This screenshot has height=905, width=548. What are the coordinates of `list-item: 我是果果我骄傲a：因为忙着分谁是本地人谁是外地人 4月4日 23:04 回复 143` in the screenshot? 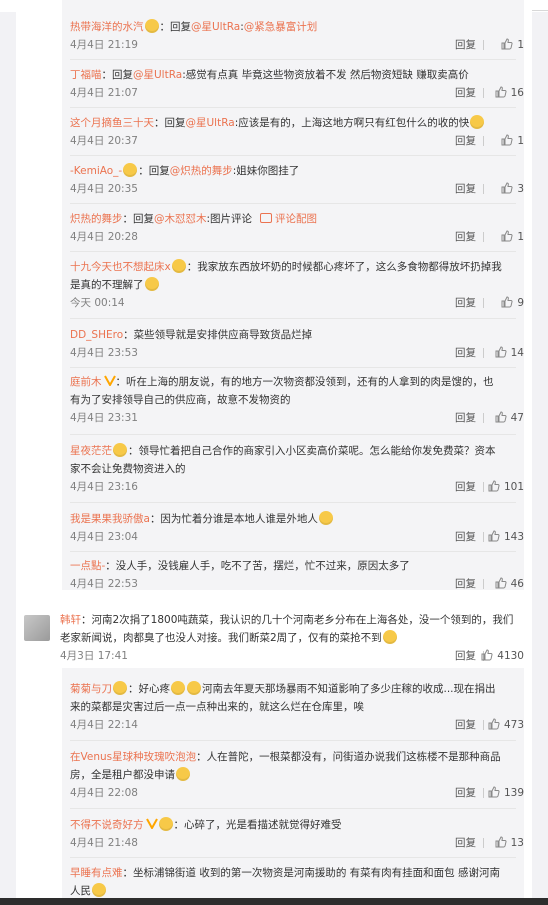 It's located at (297, 528).